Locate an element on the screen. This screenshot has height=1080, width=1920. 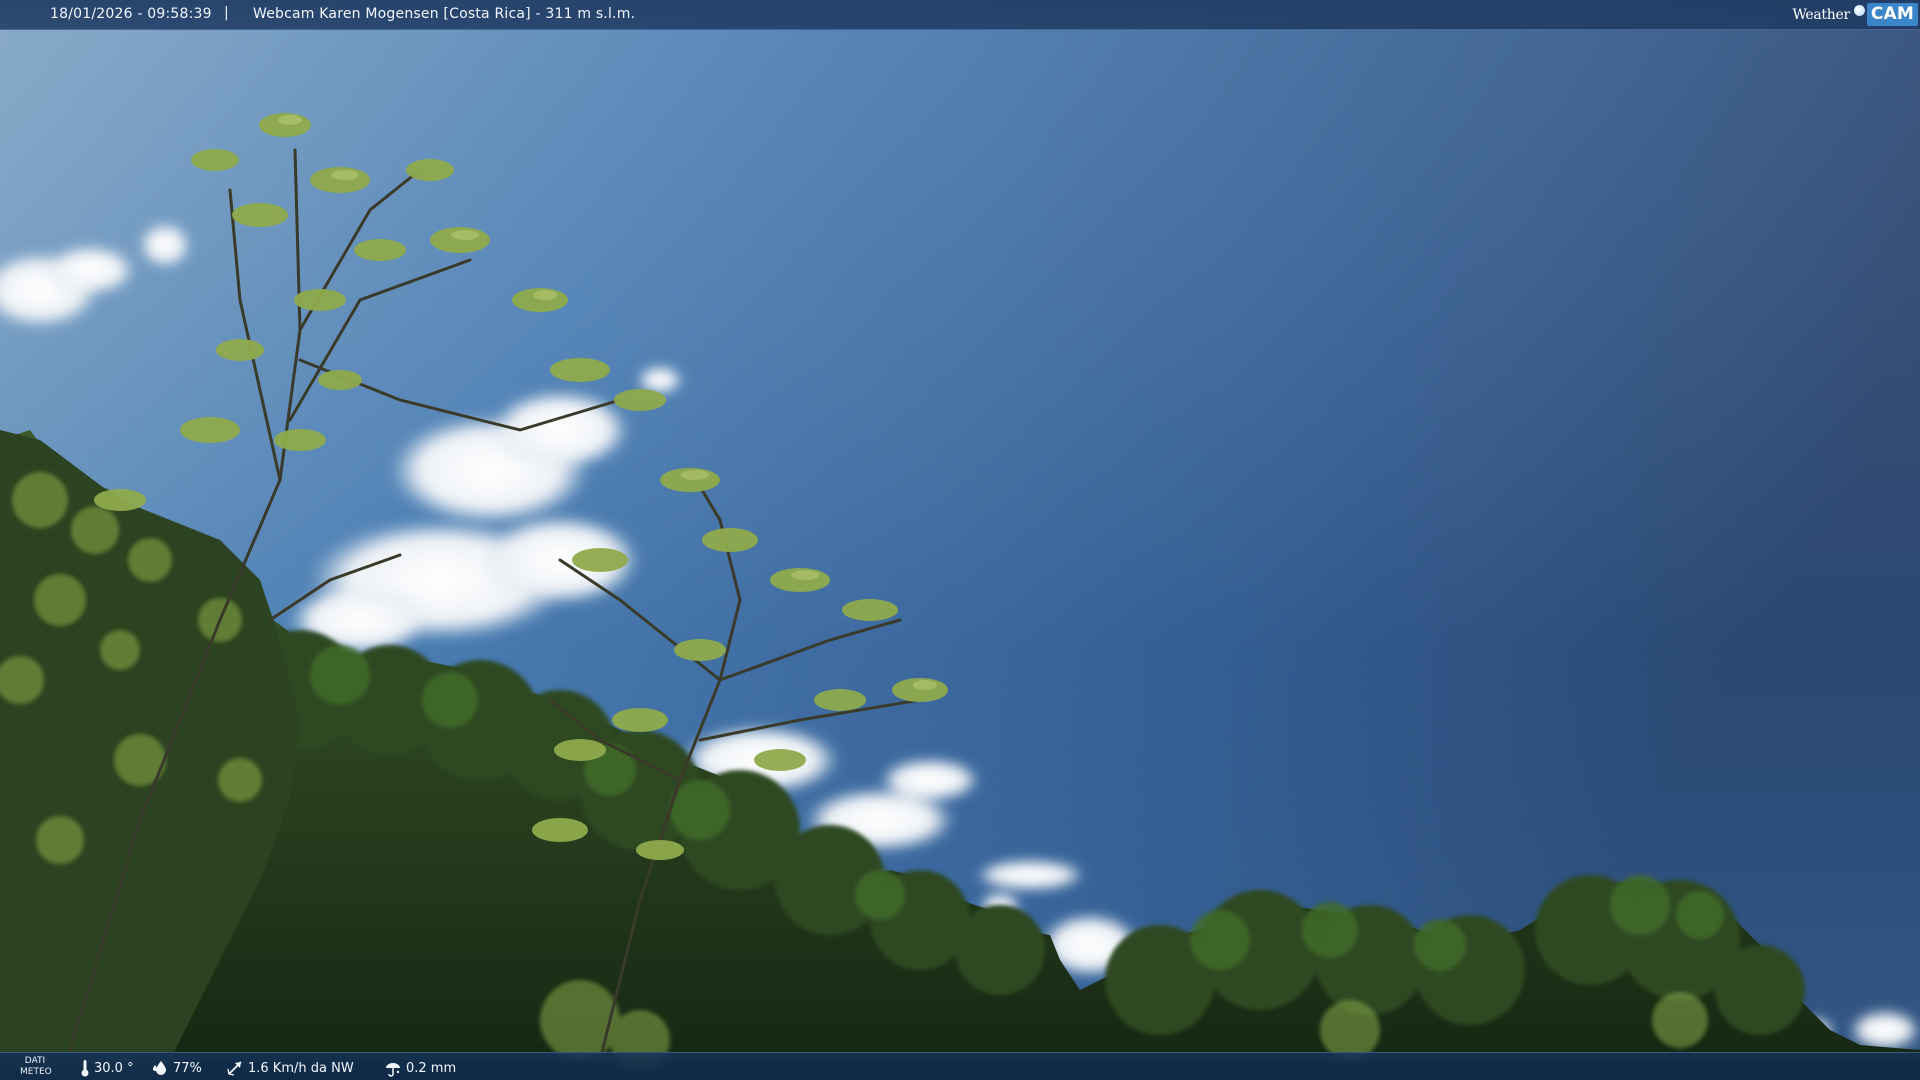
weathercam-logo: Weather CAM is located at coordinates (1855, 14).